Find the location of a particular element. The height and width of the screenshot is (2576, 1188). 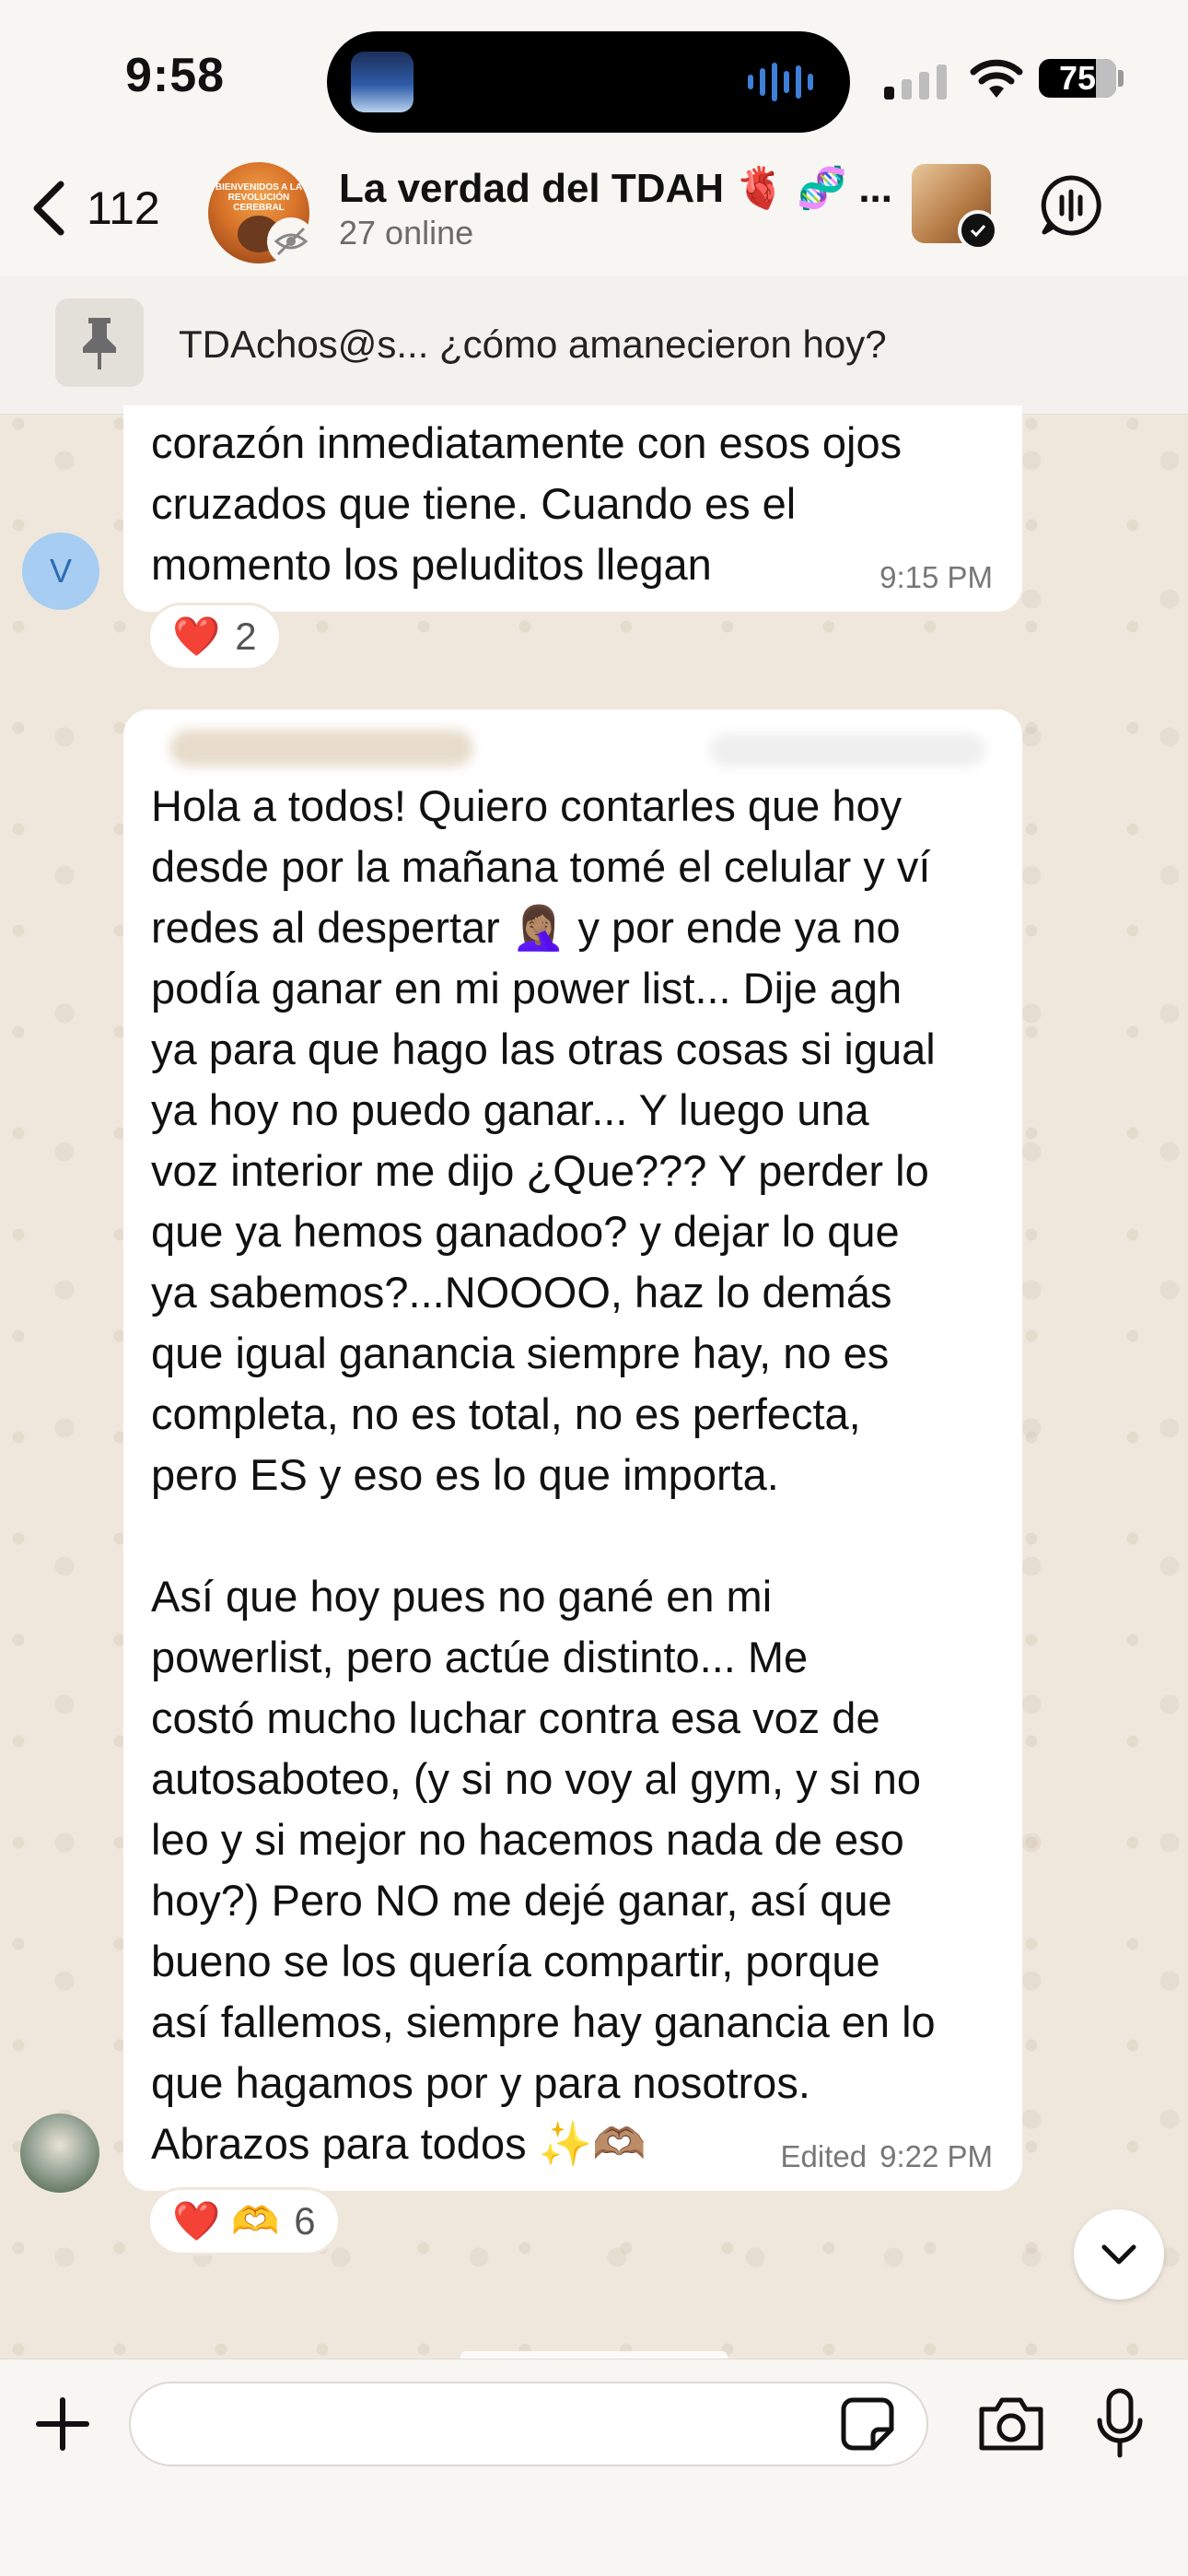

heart-reaction-icon: ❤️ is located at coordinates (196, 636).